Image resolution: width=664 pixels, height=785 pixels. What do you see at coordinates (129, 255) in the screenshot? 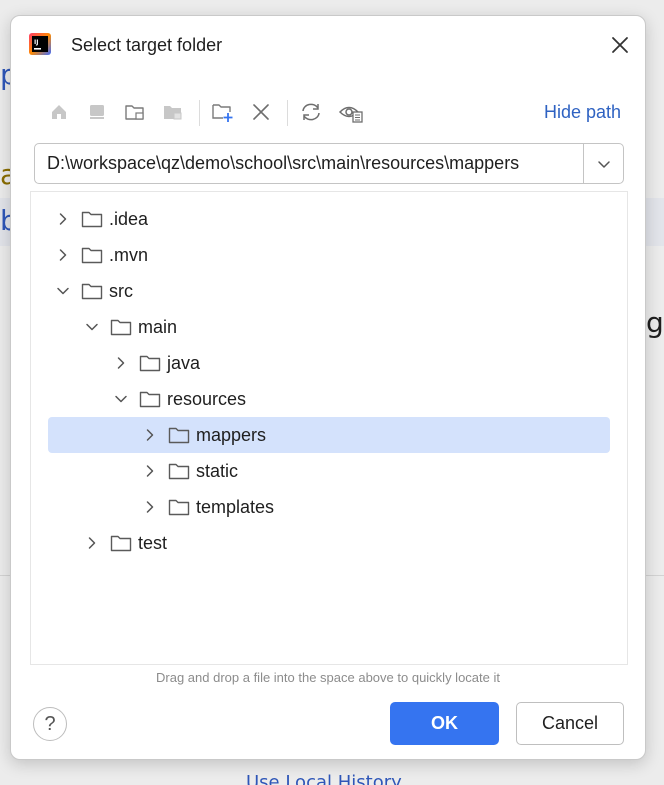
I see `tree-item-label: .mvn` at bounding box center [129, 255].